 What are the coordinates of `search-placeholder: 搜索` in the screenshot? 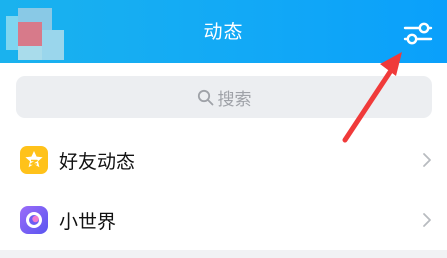 It's located at (234, 99).